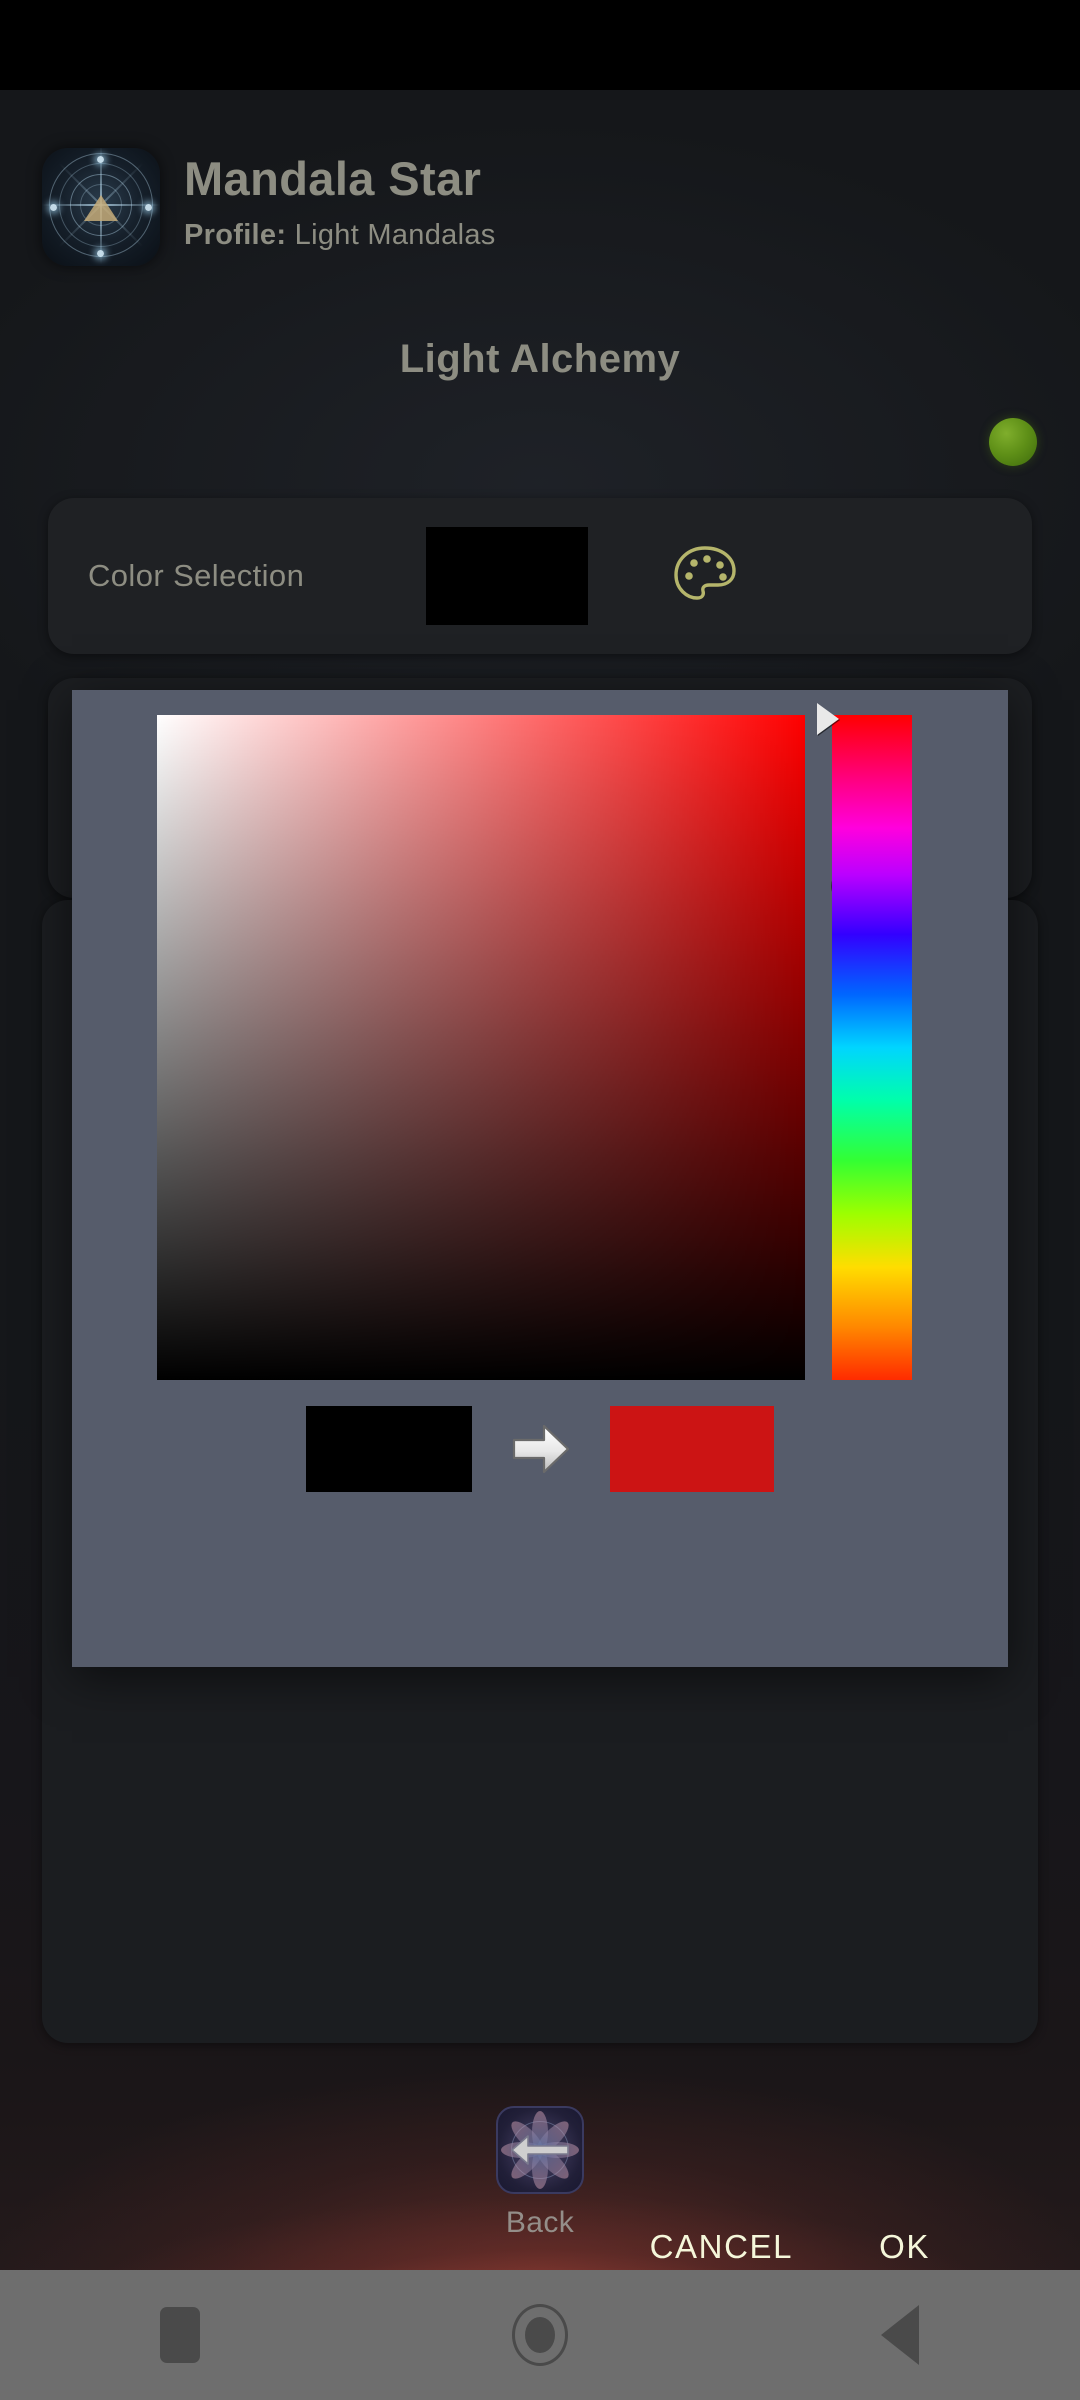 The image size is (1080, 2400). I want to click on mandala-star-app-icon, so click(101, 207).